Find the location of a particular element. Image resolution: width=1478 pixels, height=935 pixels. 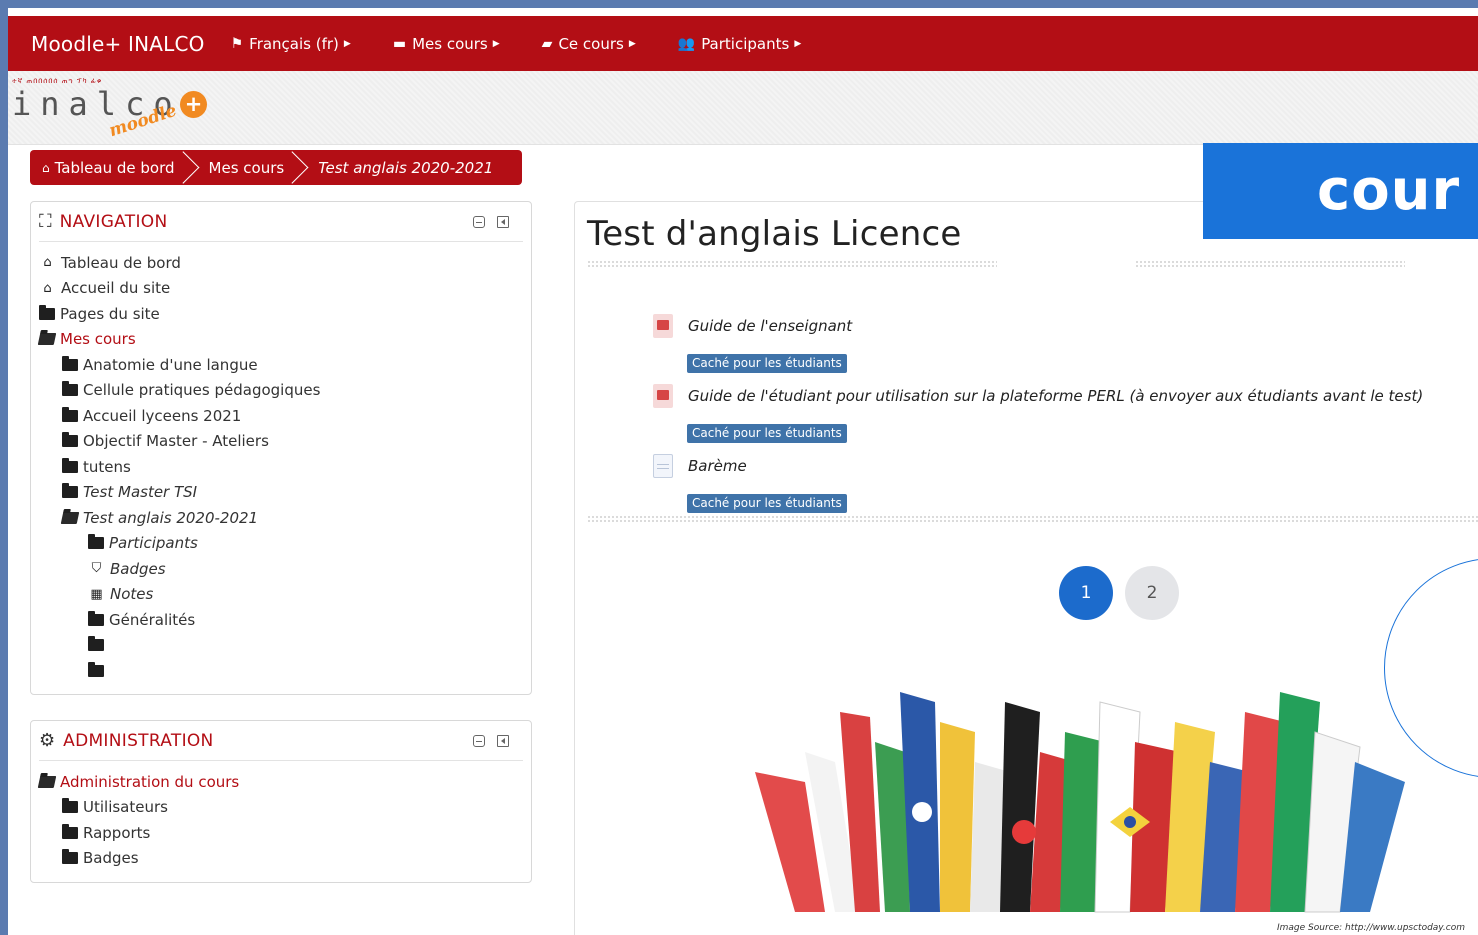

tree-item: Cellule pratiques pédagogiques is located at coordinates (285, 391).